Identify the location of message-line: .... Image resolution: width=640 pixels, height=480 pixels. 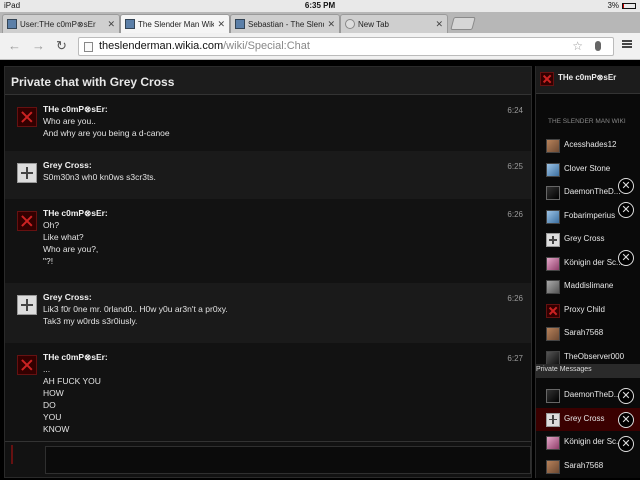
(47, 369).